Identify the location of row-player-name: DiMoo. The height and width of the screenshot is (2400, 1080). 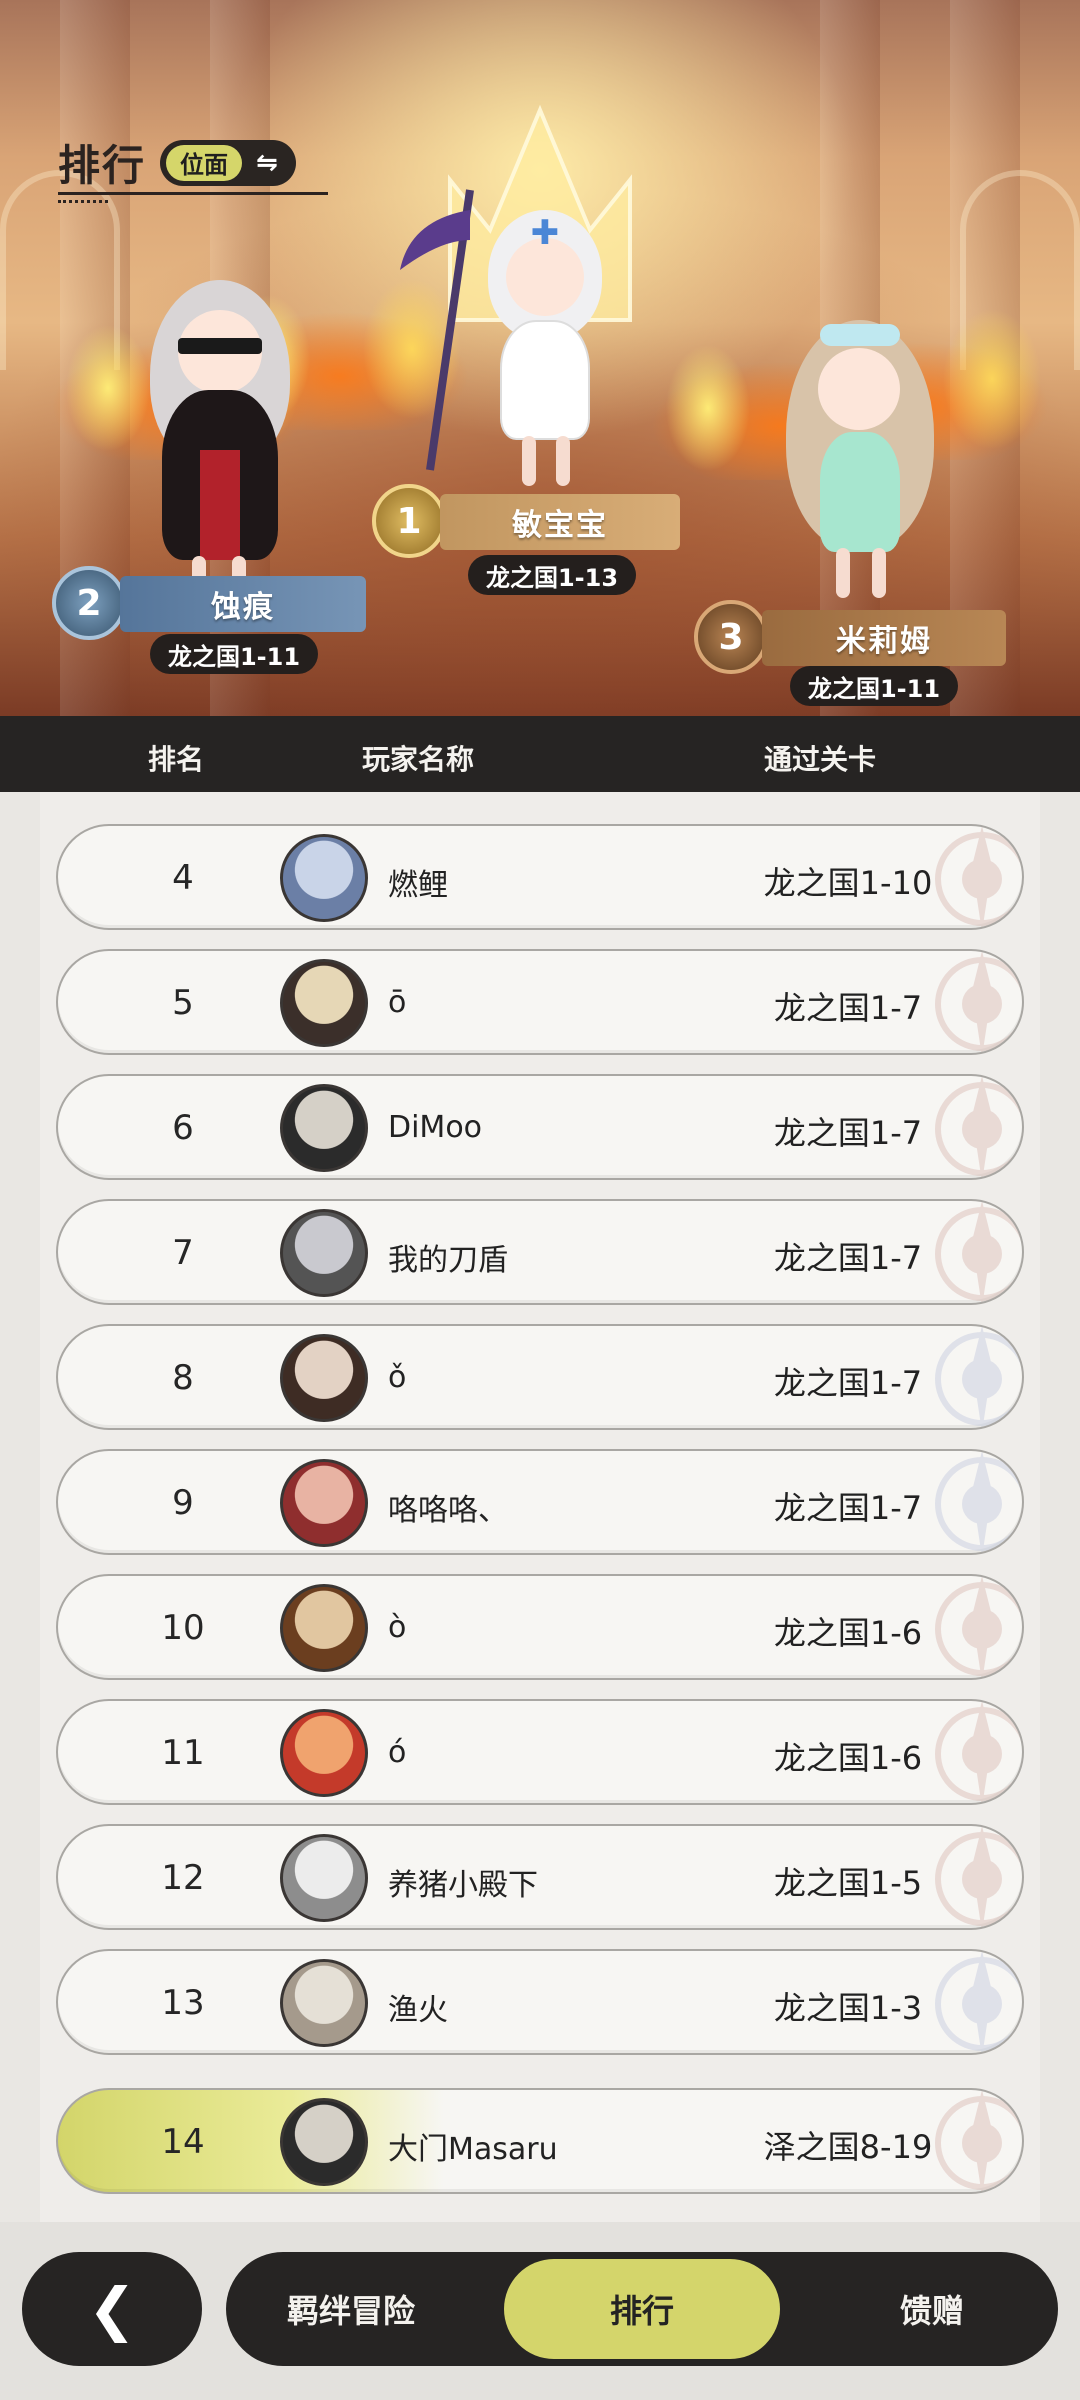
(435, 1127).